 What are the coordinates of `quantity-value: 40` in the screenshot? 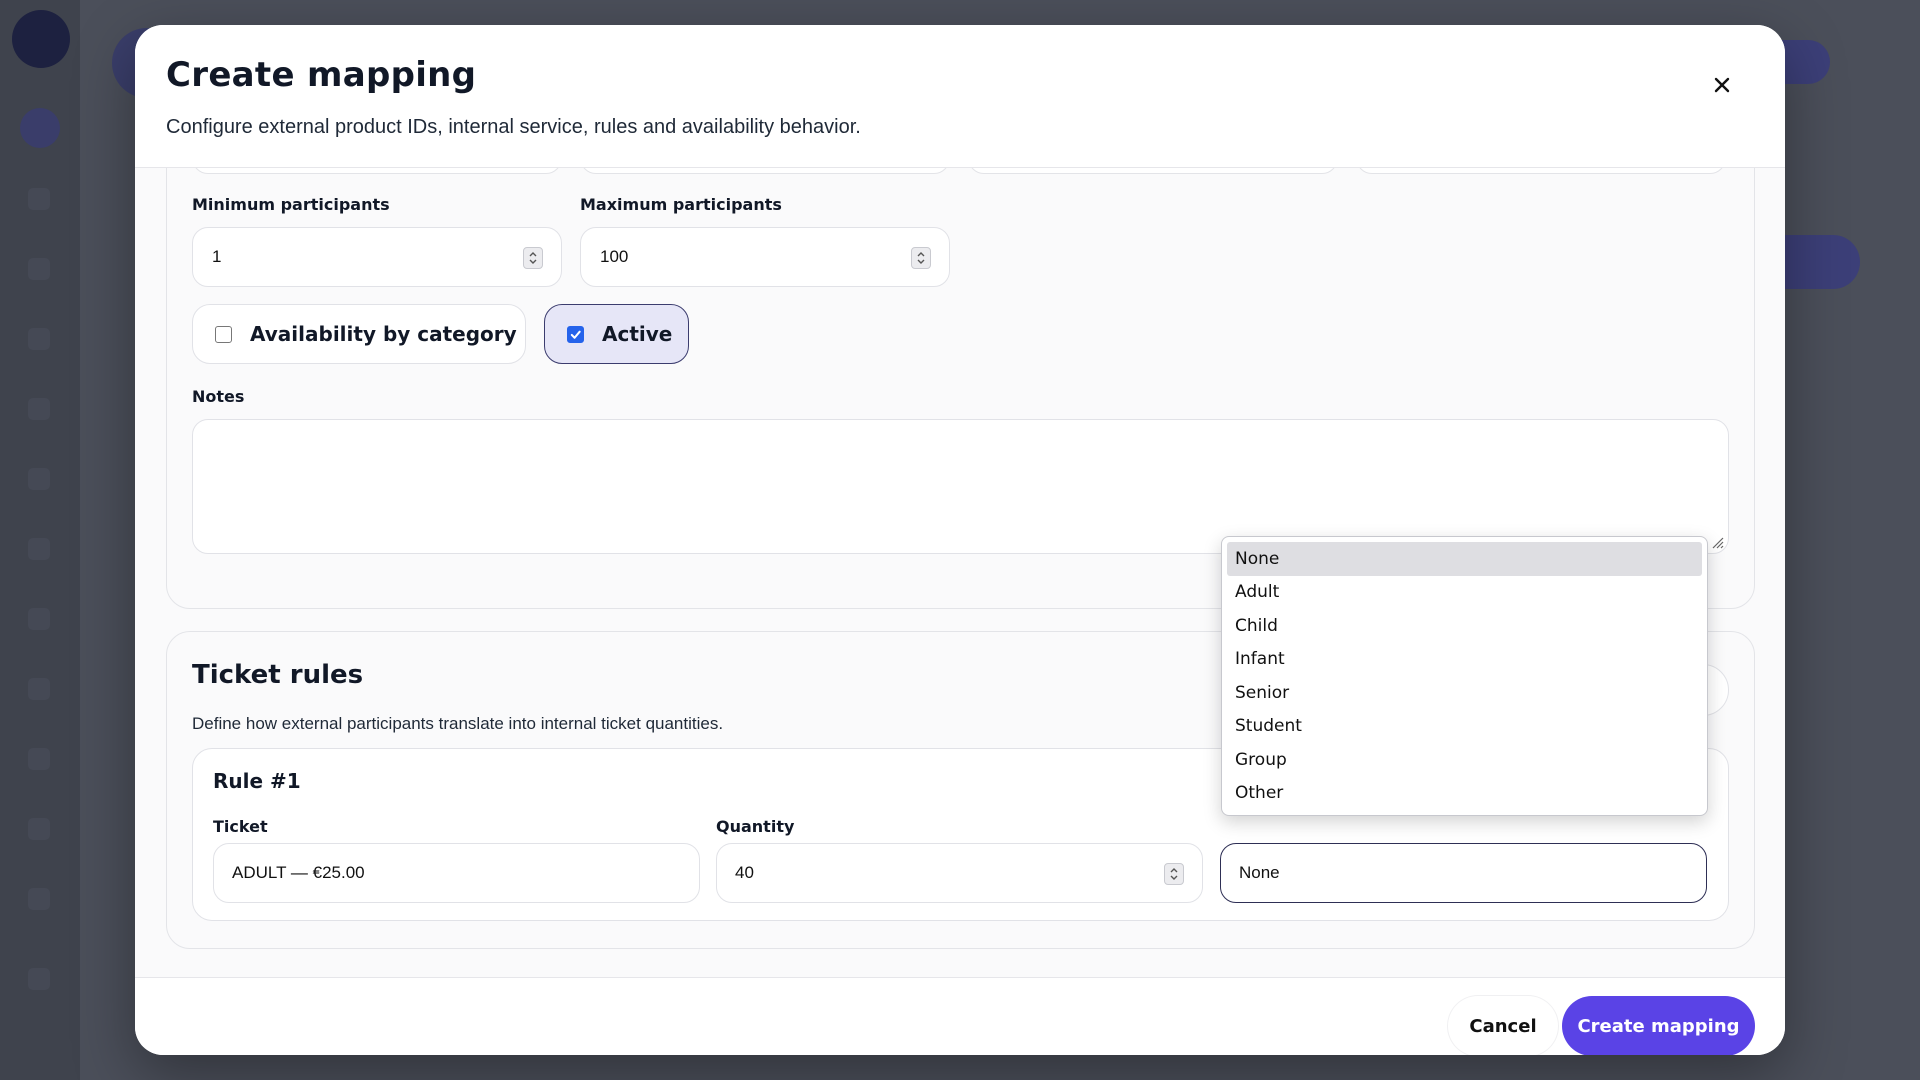 It's located at (744, 872).